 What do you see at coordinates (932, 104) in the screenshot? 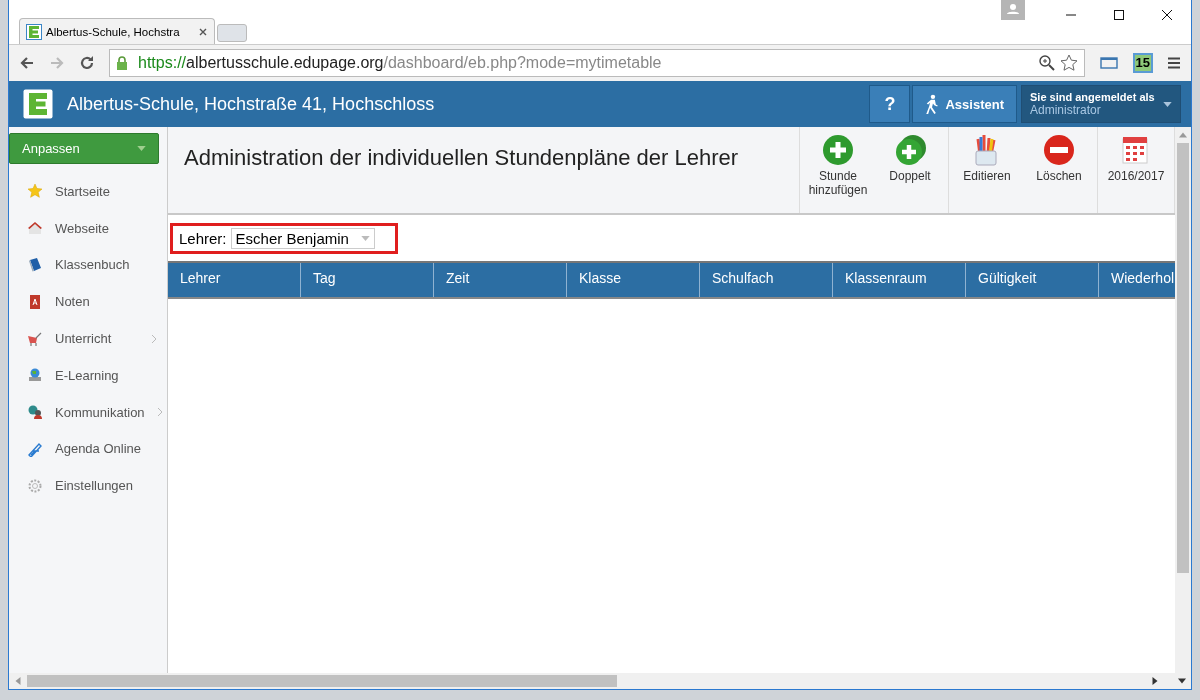
I see `walking-person-icon` at bounding box center [932, 104].